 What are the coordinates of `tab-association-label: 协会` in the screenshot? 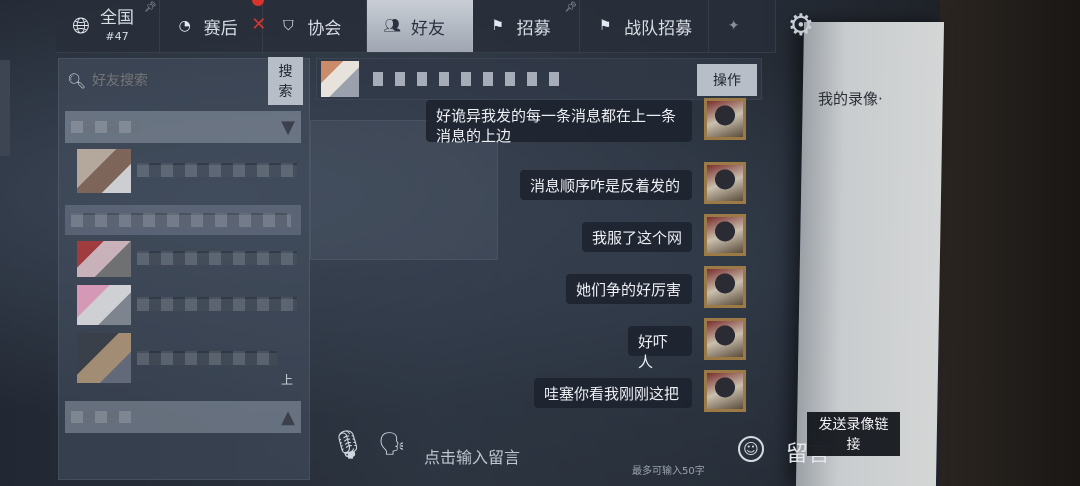 It's located at (324, 28).